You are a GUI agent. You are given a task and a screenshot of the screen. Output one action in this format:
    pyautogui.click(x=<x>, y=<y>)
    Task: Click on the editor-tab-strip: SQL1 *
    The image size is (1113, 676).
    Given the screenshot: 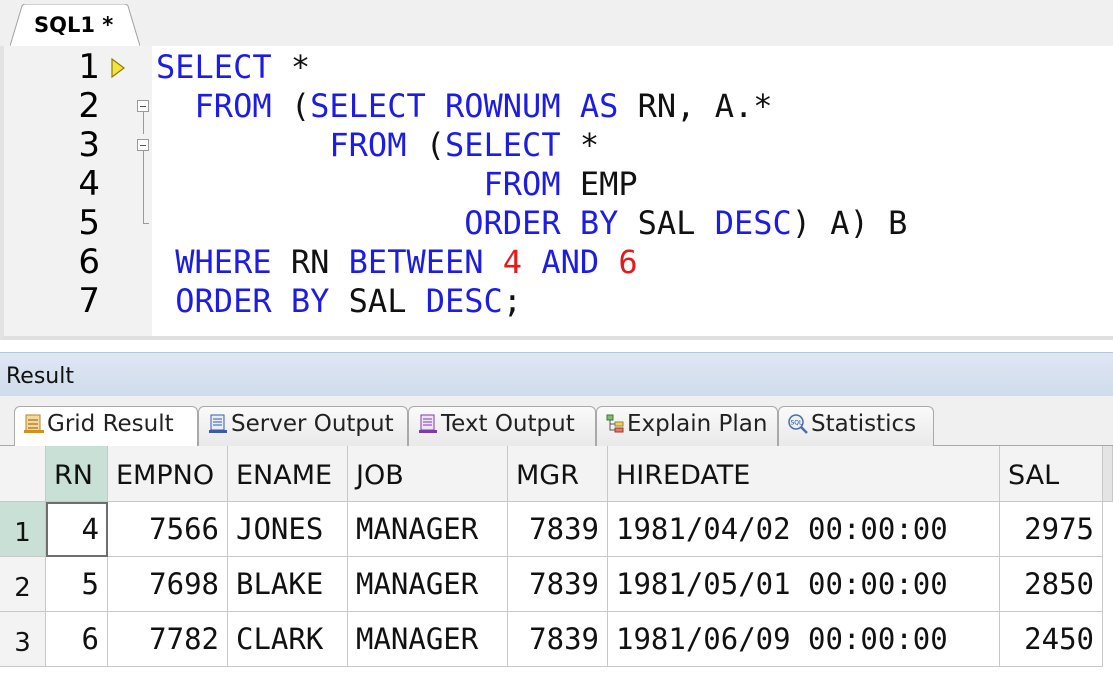 What is the action you would take?
    pyautogui.click(x=556, y=23)
    